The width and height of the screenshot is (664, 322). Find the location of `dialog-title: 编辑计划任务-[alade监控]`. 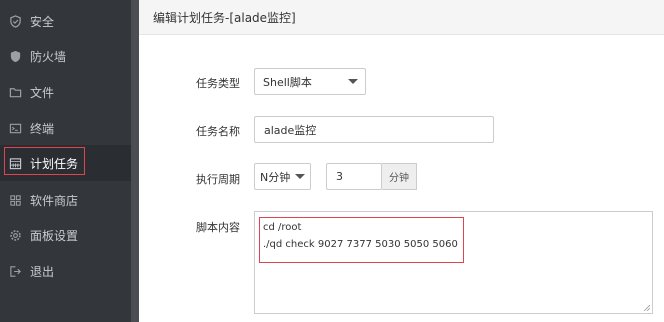

dialog-title: 编辑计划任务-[alade监控] is located at coordinates (224, 18).